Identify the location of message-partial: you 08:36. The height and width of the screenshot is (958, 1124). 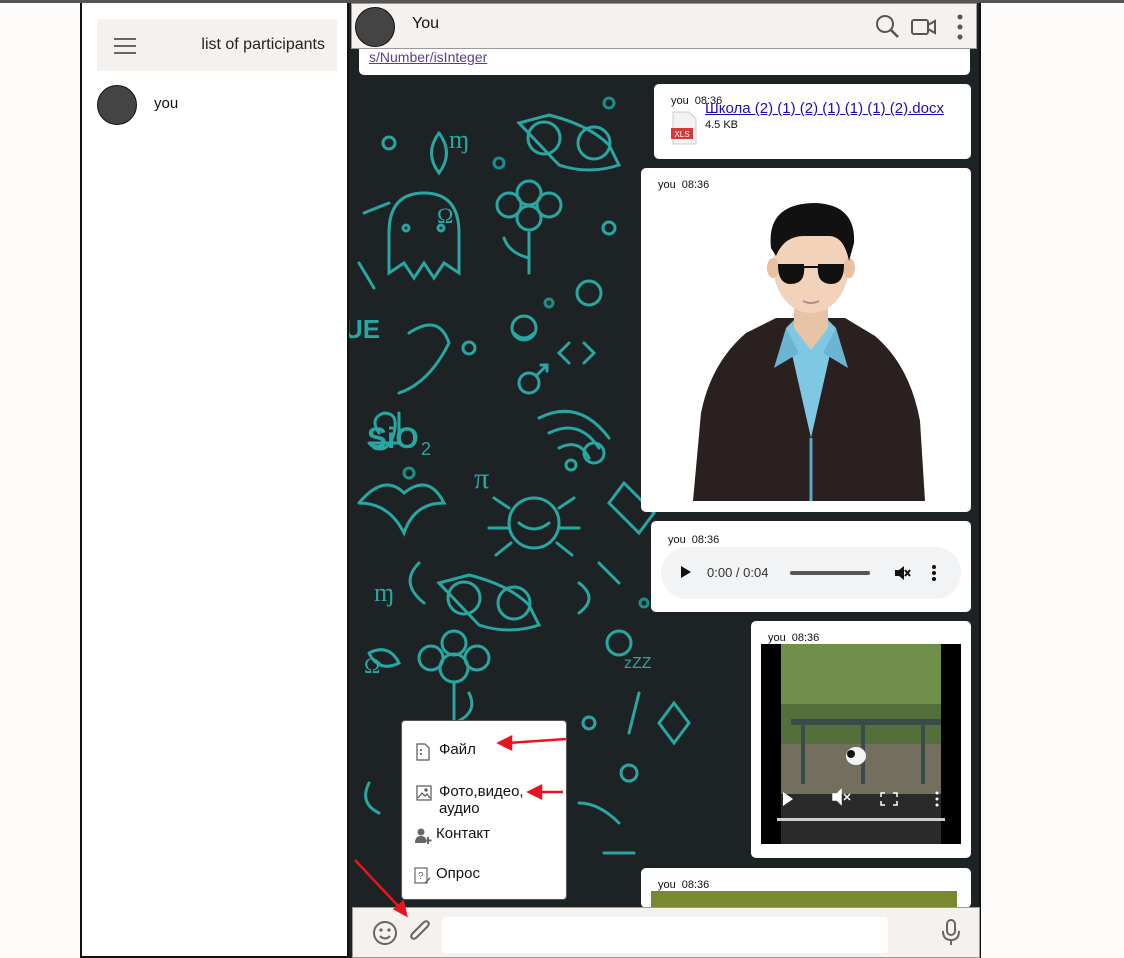
(806, 888).